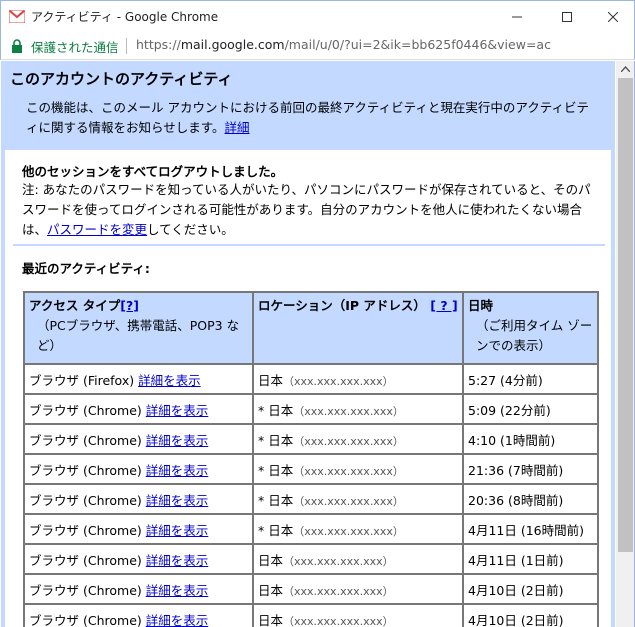  What do you see at coordinates (17, 16) in the screenshot?
I see `gmail-icon` at bounding box center [17, 16].